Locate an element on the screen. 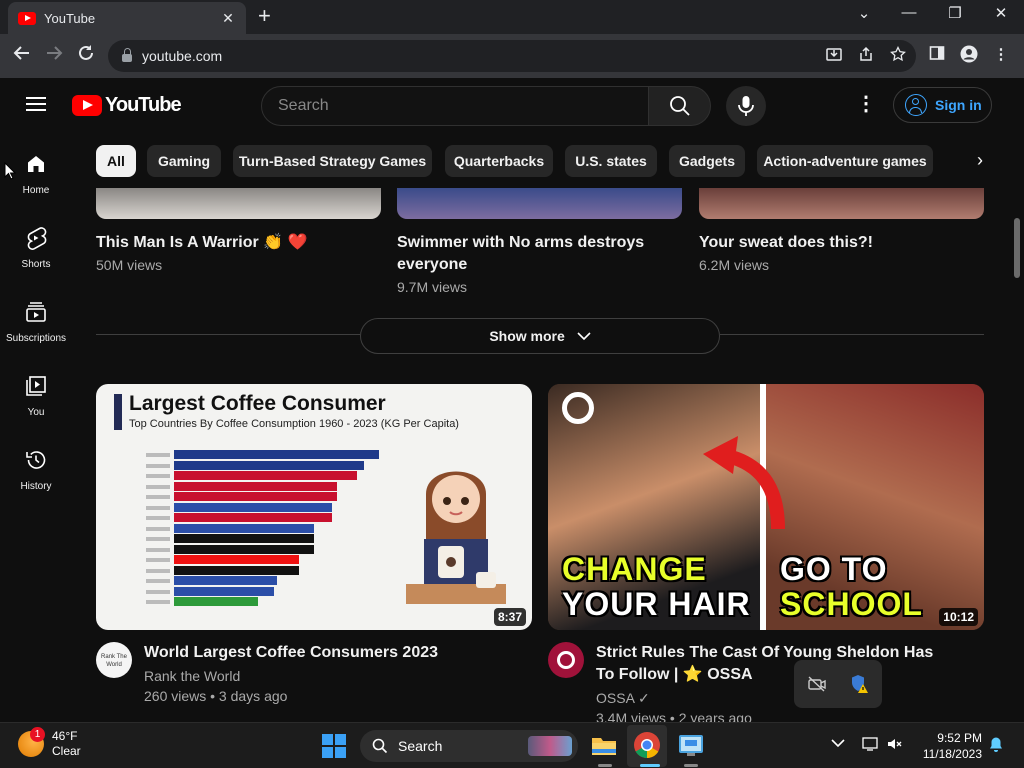 The image size is (1024, 768). install-icon is located at coordinates (834, 56).